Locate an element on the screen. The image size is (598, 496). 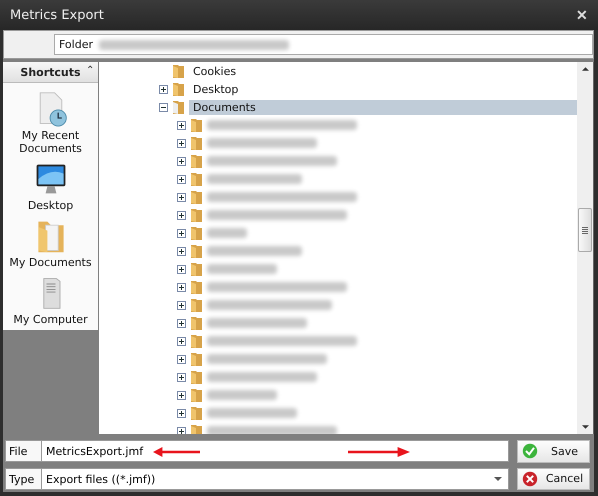
file-type-dropdown: Type Export files ((*.jmf)) is located at coordinates (257, 479).